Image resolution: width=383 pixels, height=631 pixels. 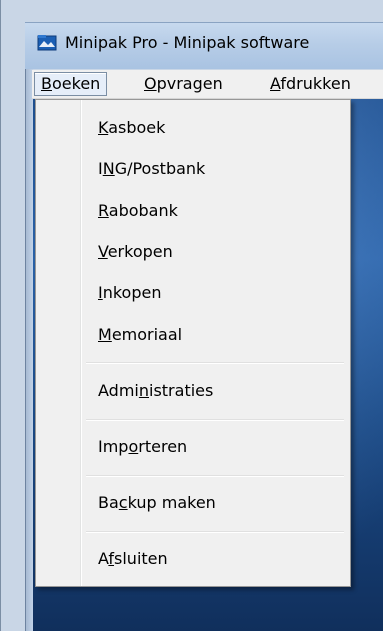 I want to click on menubar-afdrukken: Afdrukken, so click(x=310, y=84).